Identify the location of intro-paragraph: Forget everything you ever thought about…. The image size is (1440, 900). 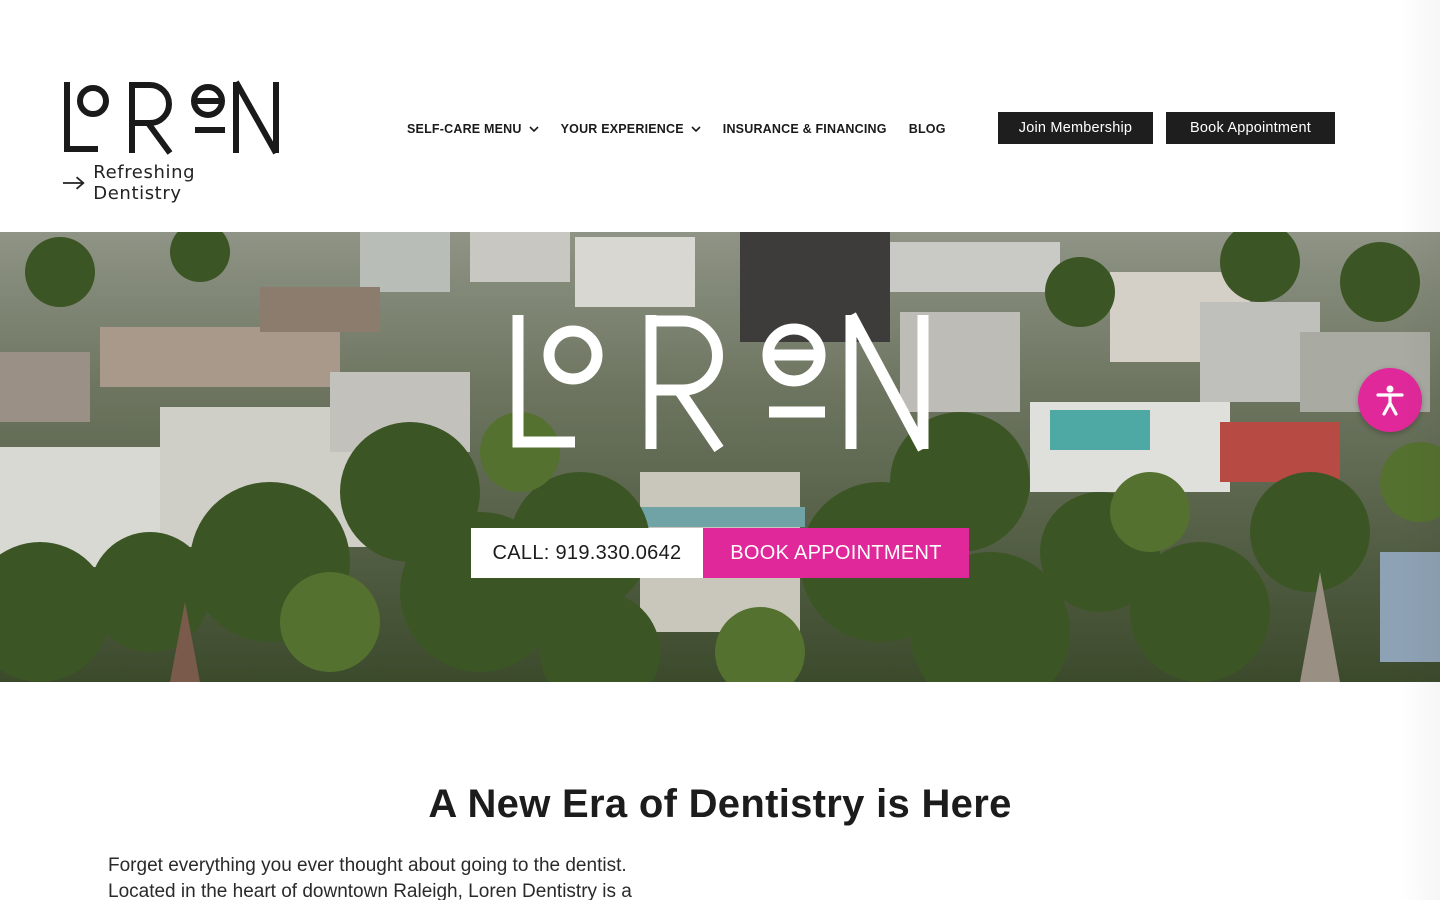
(408, 876).